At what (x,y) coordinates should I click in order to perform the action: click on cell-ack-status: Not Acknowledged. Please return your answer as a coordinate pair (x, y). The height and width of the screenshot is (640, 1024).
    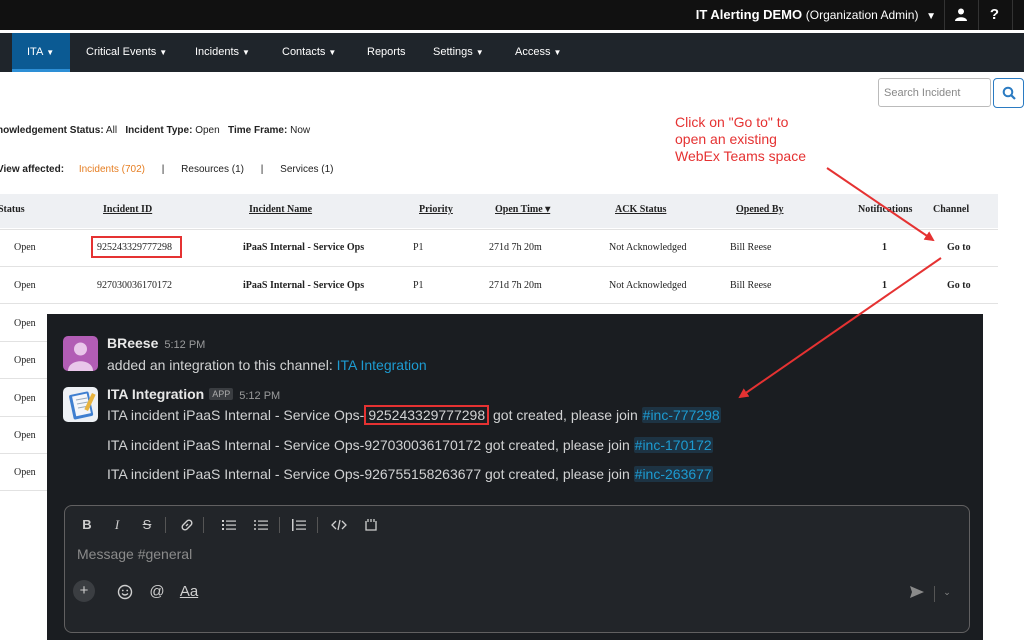
    Looking at the image, I should click on (648, 285).